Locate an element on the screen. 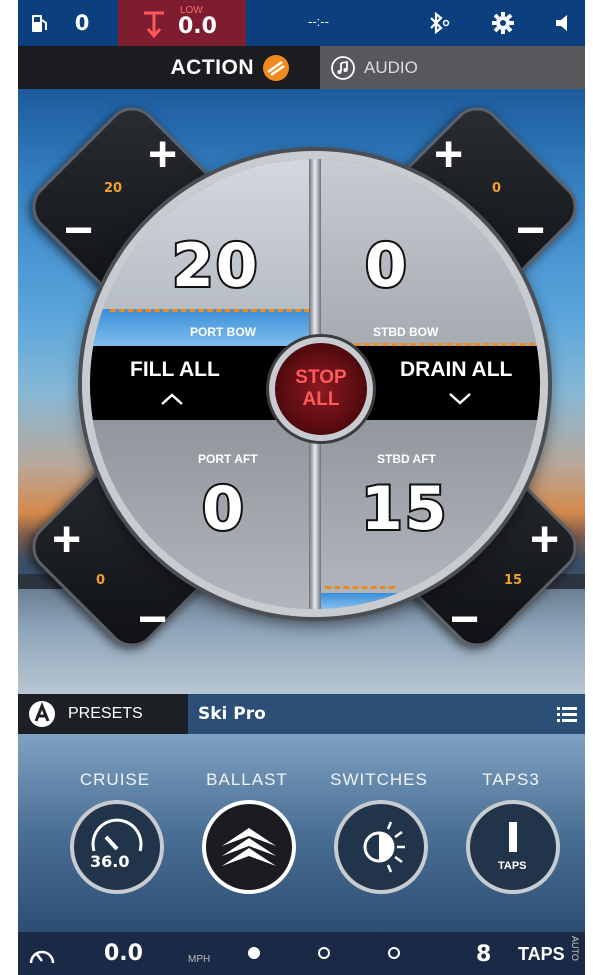 The width and height of the screenshot is (593, 975). anchor-icon is located at coordinates (154, 25).